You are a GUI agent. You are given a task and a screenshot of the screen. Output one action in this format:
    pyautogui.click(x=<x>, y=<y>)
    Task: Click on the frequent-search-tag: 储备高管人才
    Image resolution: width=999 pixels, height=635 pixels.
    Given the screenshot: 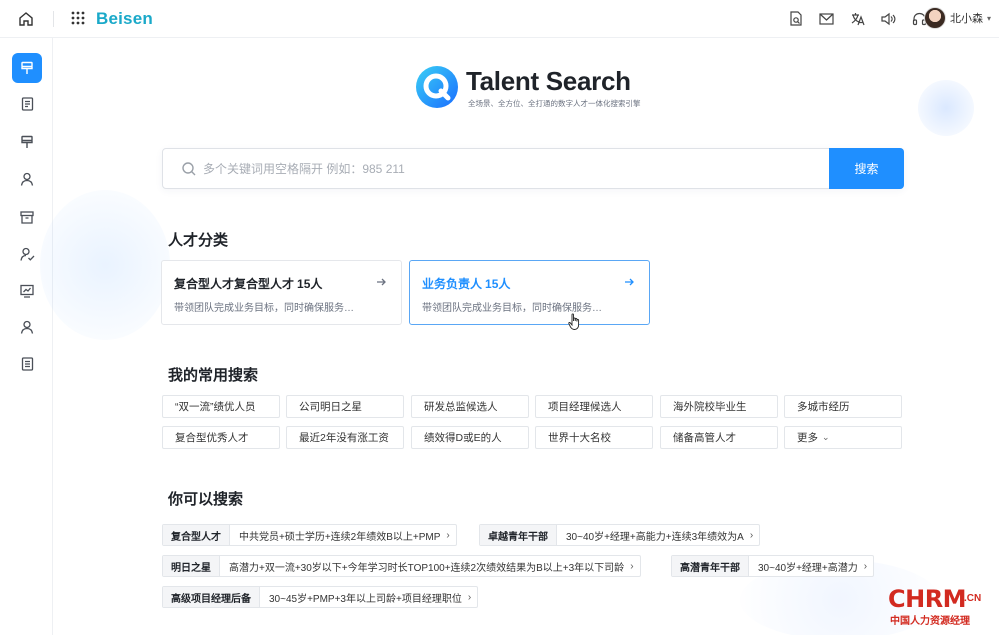 What is the action you would take?
    pyautogui.click(x=719, y=437)
    